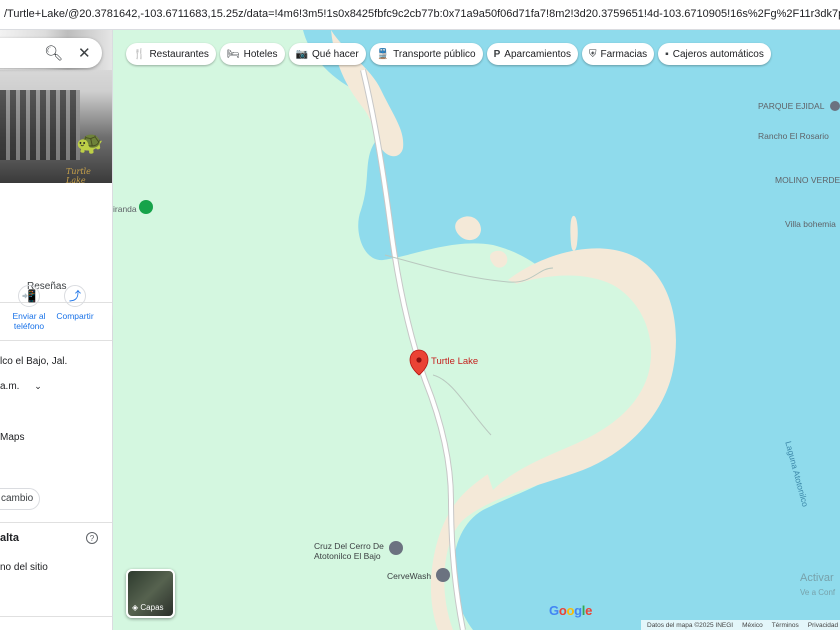 The width and height of the screenshot is (840, 630). What do you see at coordinates (327, 54) in the screenshot?
I see `chip-que-hacer: 📷 Qué hacer` at bounding box center [327, 54].